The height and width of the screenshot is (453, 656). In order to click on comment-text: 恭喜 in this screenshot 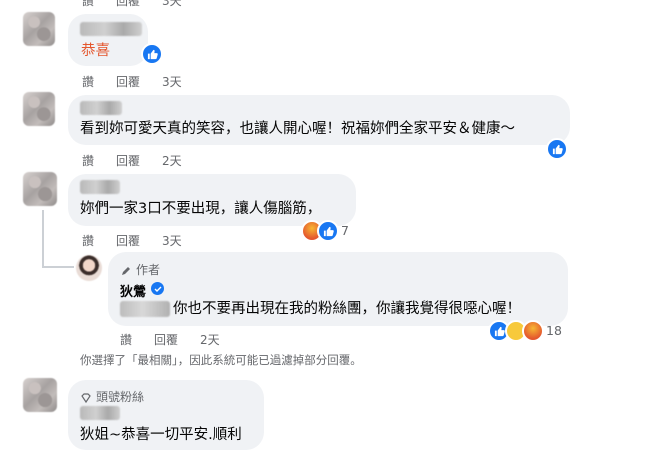, I will do `click(95, 51)`.